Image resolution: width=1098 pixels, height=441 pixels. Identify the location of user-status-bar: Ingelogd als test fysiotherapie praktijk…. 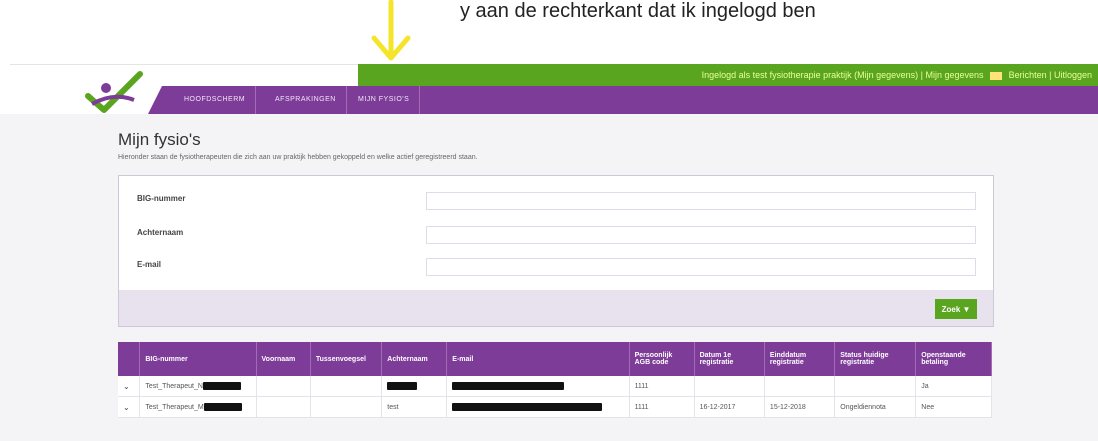
(728, 75).